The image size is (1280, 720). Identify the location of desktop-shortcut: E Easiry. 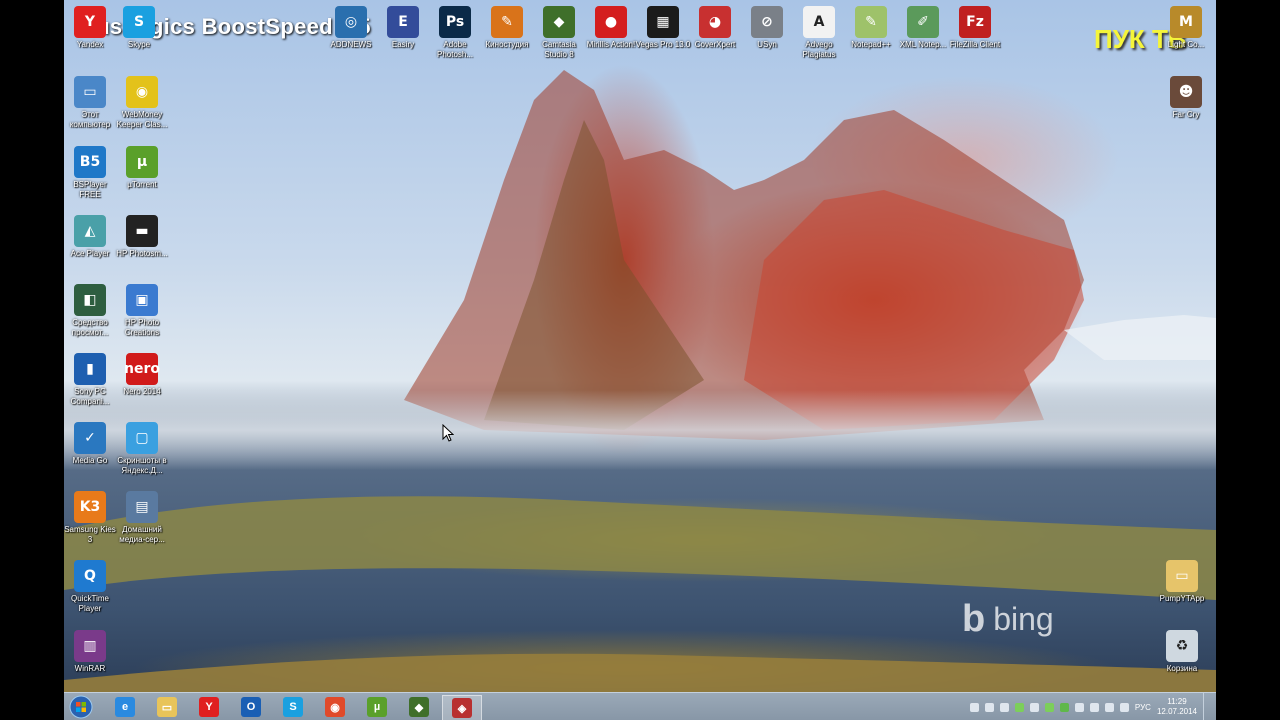
(403, 27).